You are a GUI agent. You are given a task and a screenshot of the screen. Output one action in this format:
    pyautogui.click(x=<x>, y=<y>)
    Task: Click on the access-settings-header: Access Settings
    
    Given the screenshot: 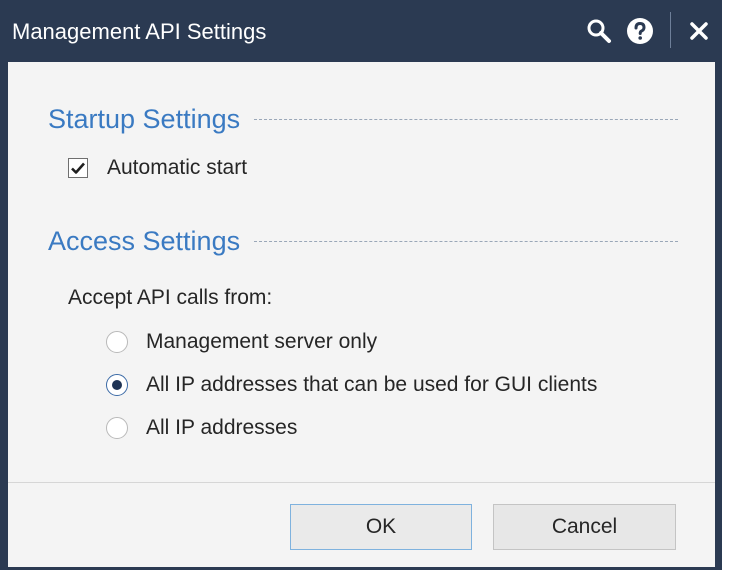 What is the action you would take?
    pyautogui.click(x=363, y=241)
    